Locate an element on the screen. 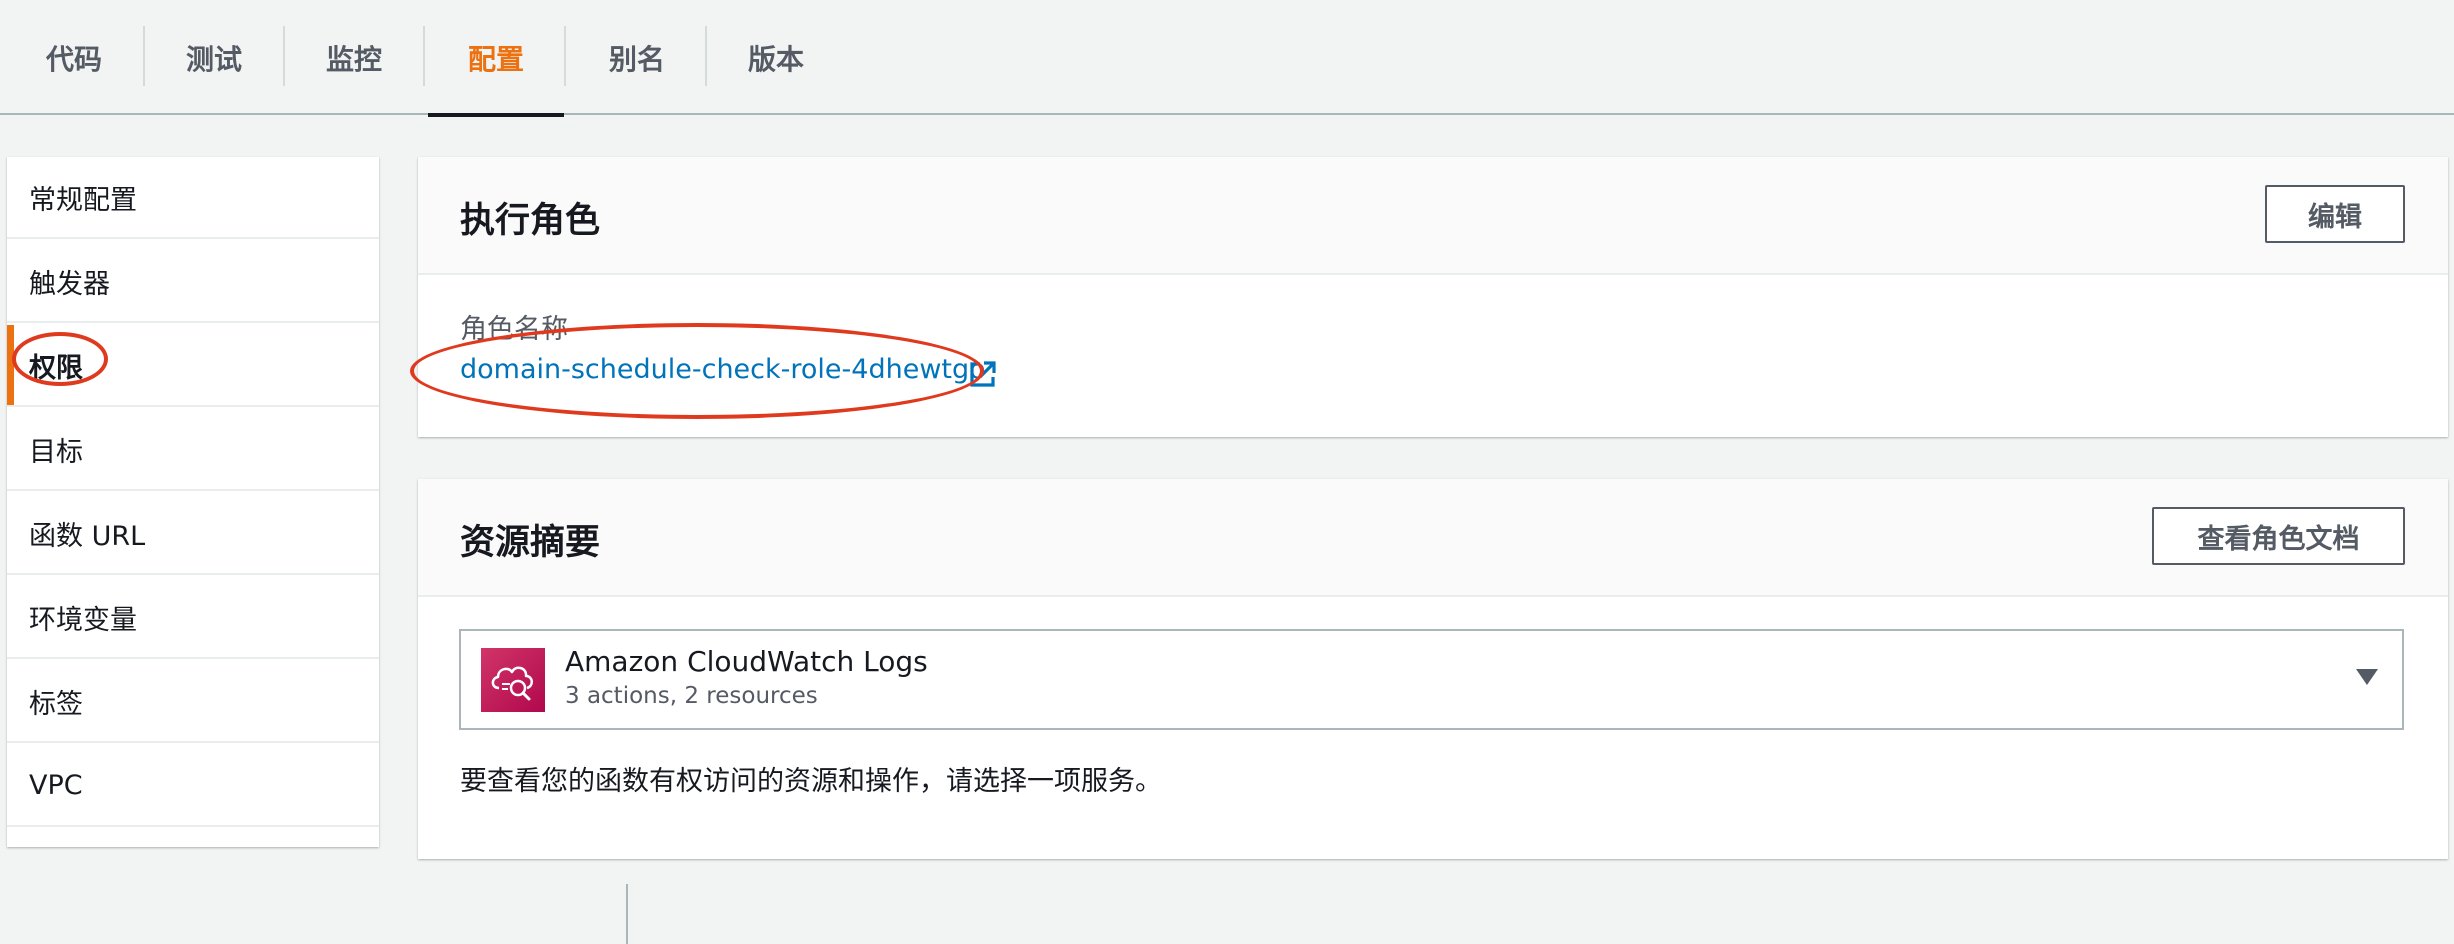 The image size is (2454, 944). sidebar-item-general-config: 常规配置 is located at coordinates (193, 198).